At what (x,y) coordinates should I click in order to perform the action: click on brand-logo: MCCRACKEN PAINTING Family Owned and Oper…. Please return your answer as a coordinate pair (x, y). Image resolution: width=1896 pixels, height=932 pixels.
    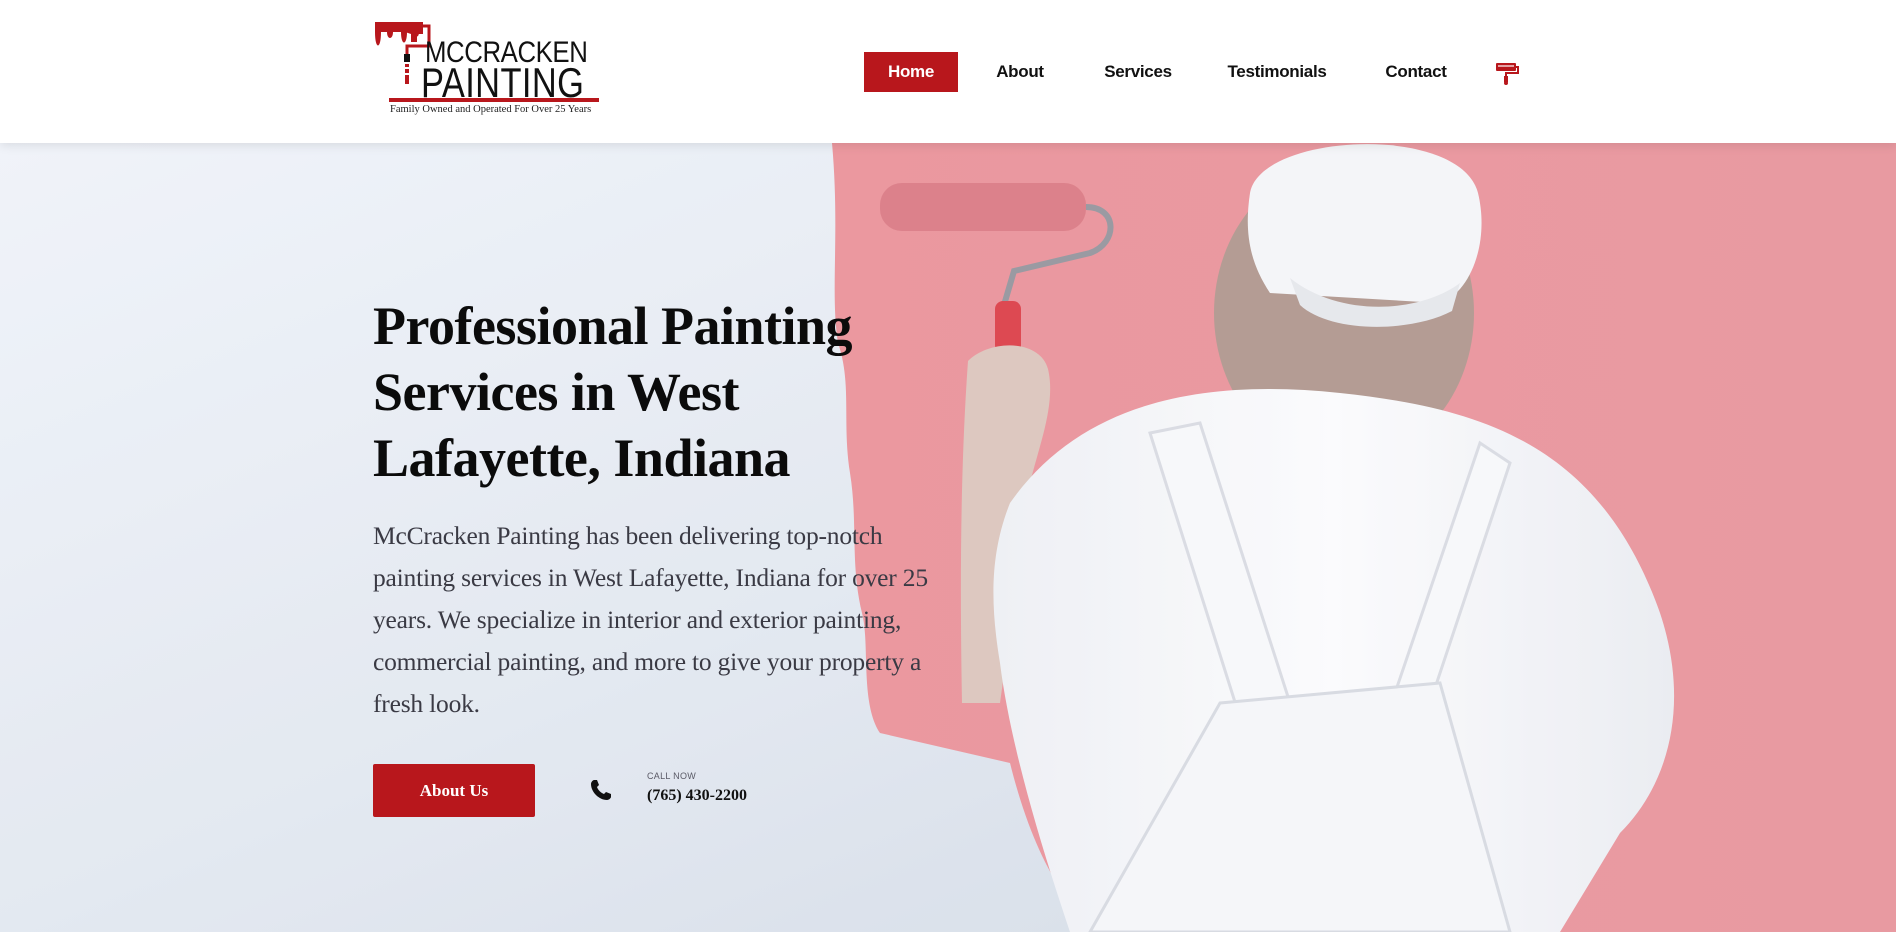
    Looking at the image, I should click on (488, 70).